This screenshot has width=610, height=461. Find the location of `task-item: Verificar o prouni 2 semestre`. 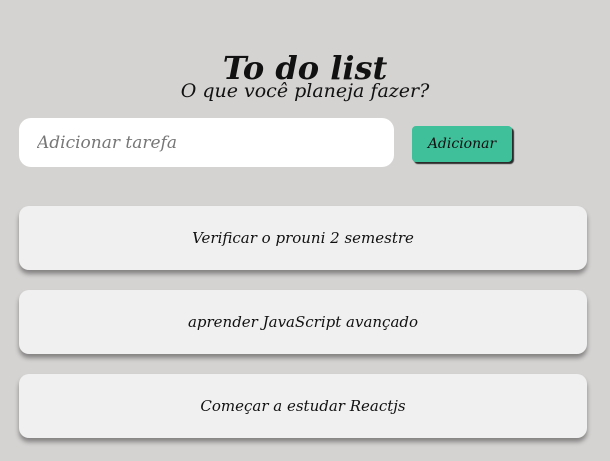

task-item: Verificar o prouni 2 semestre is located at coordinates (303, 238).